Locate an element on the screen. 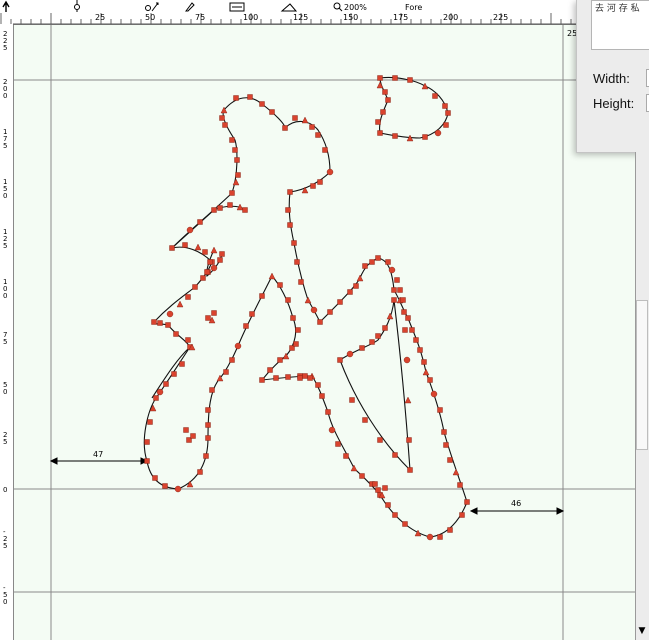 This screenshot has height=640, width=649. knife-tool-icon is located at coordinates (190, 7).